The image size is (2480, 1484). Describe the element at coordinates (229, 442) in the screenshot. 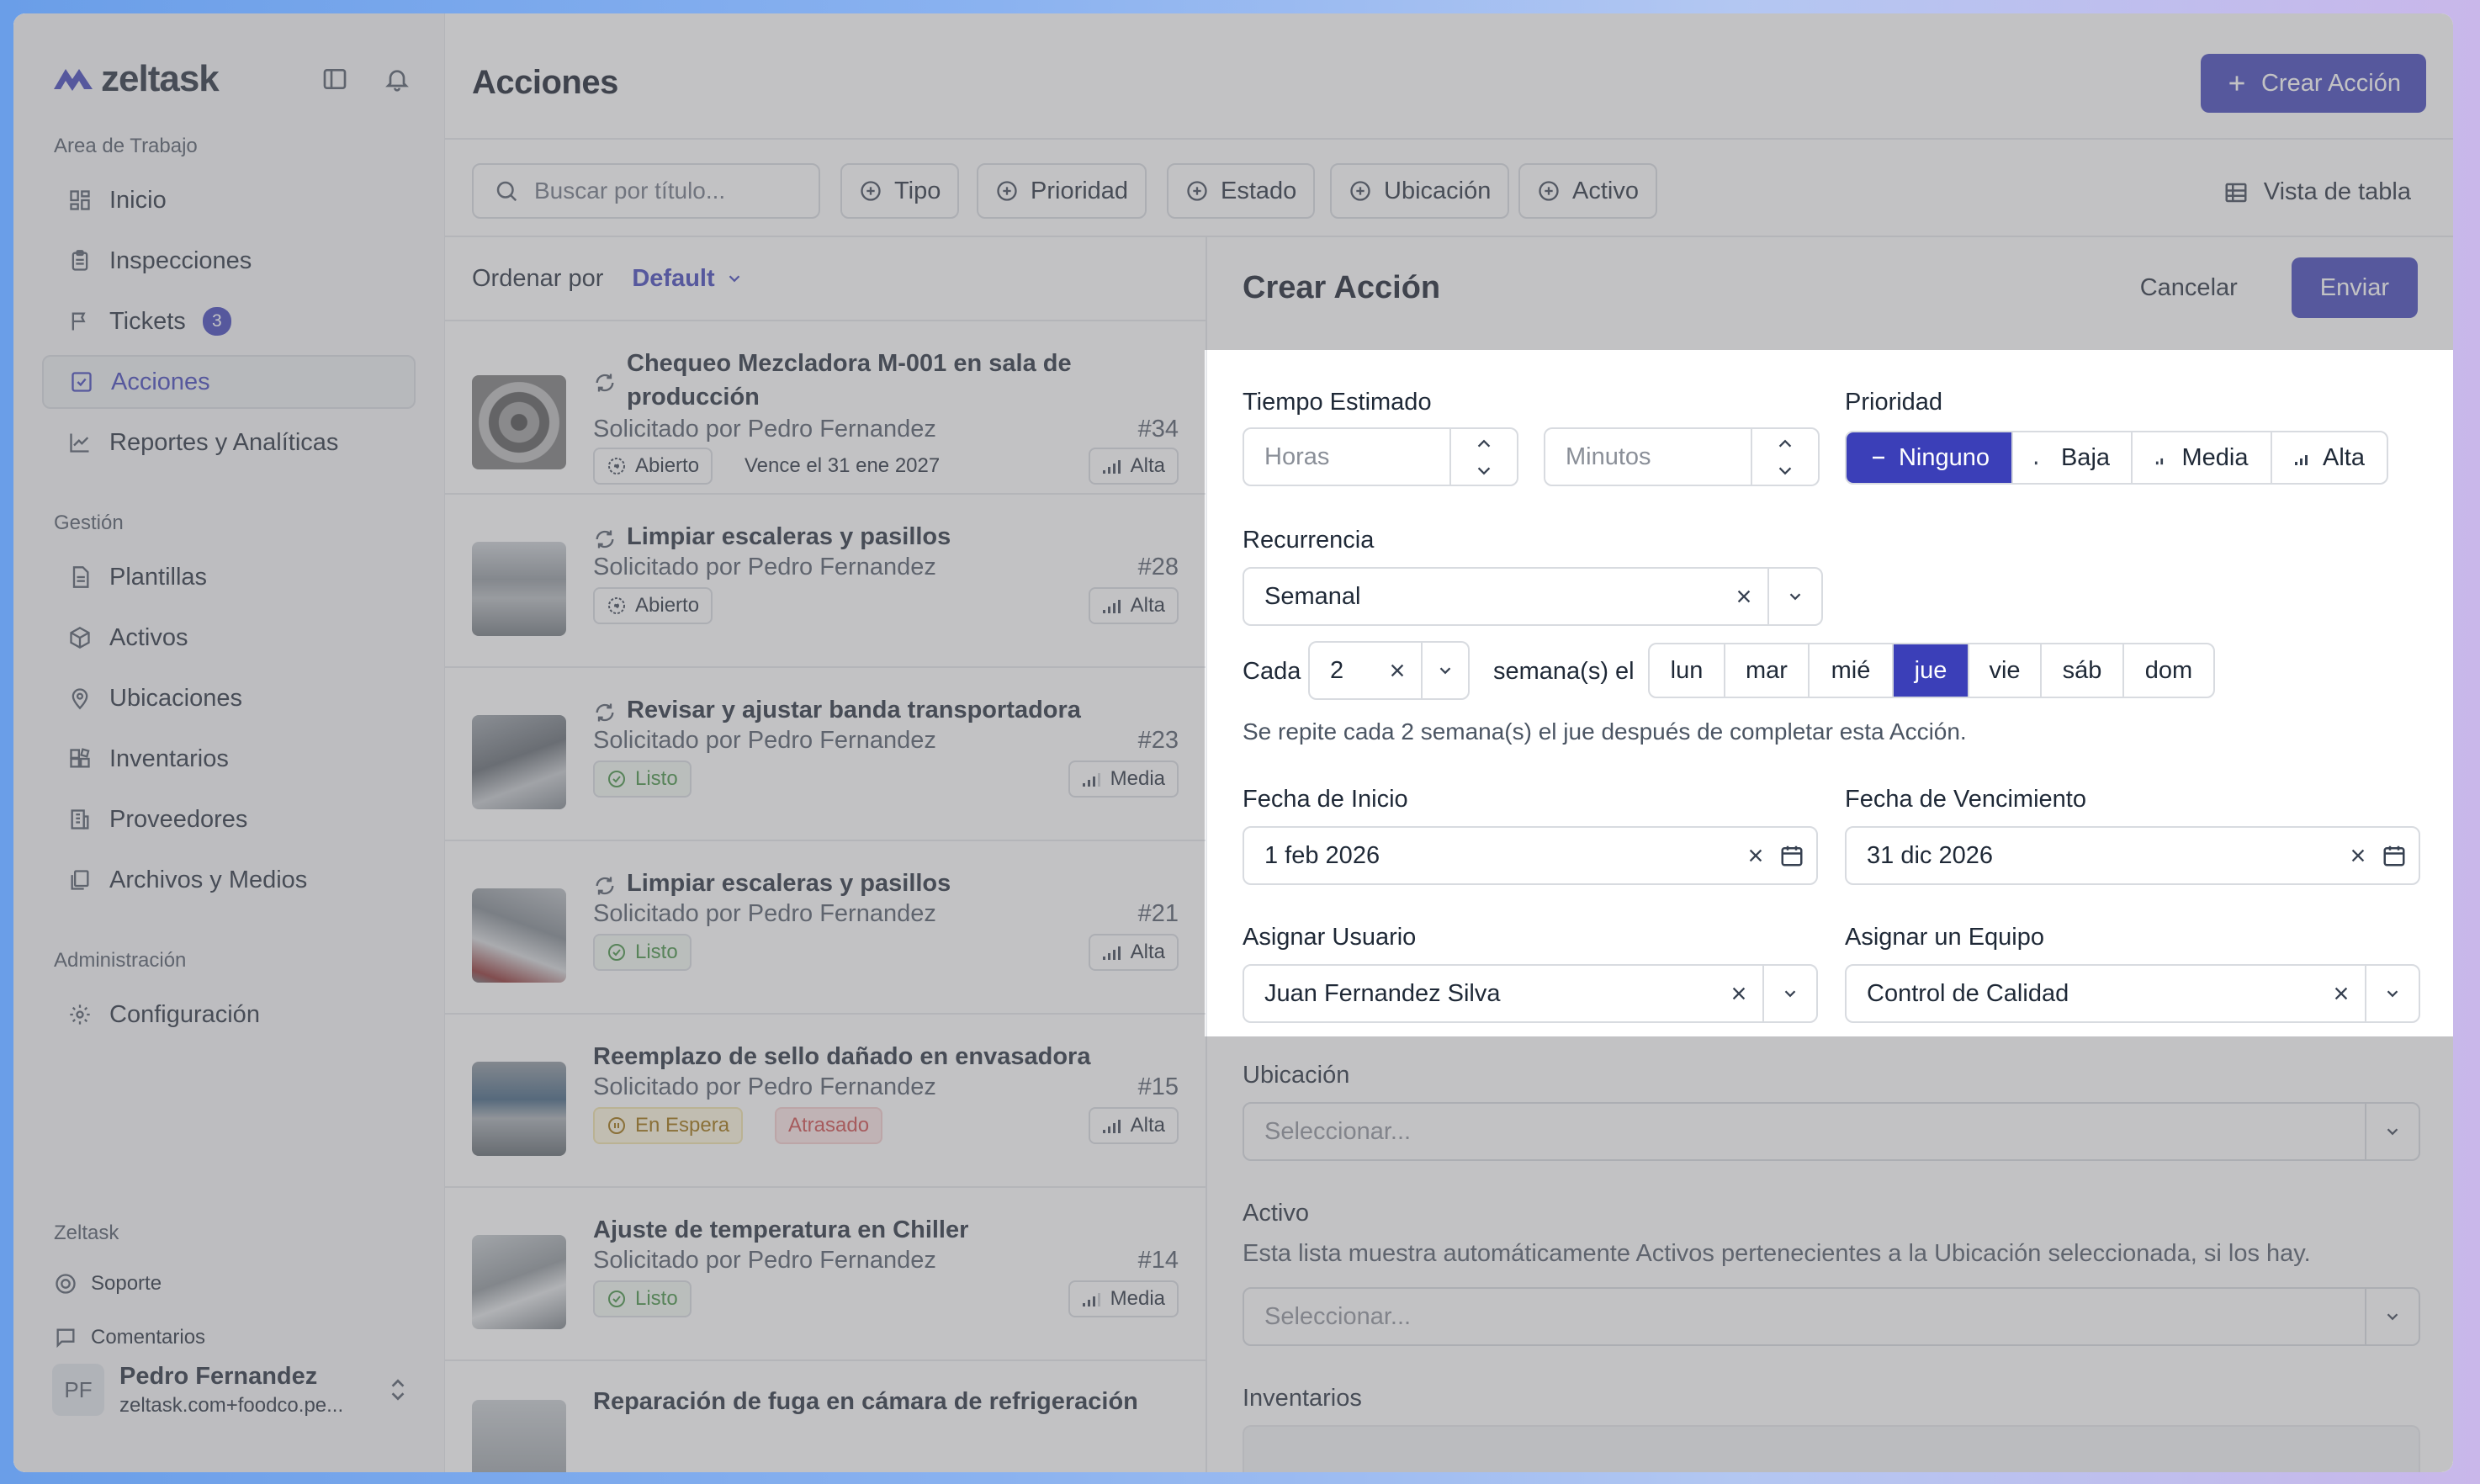

I see `sidebar-item-reportes: Reportes y Analíticas` at that location.